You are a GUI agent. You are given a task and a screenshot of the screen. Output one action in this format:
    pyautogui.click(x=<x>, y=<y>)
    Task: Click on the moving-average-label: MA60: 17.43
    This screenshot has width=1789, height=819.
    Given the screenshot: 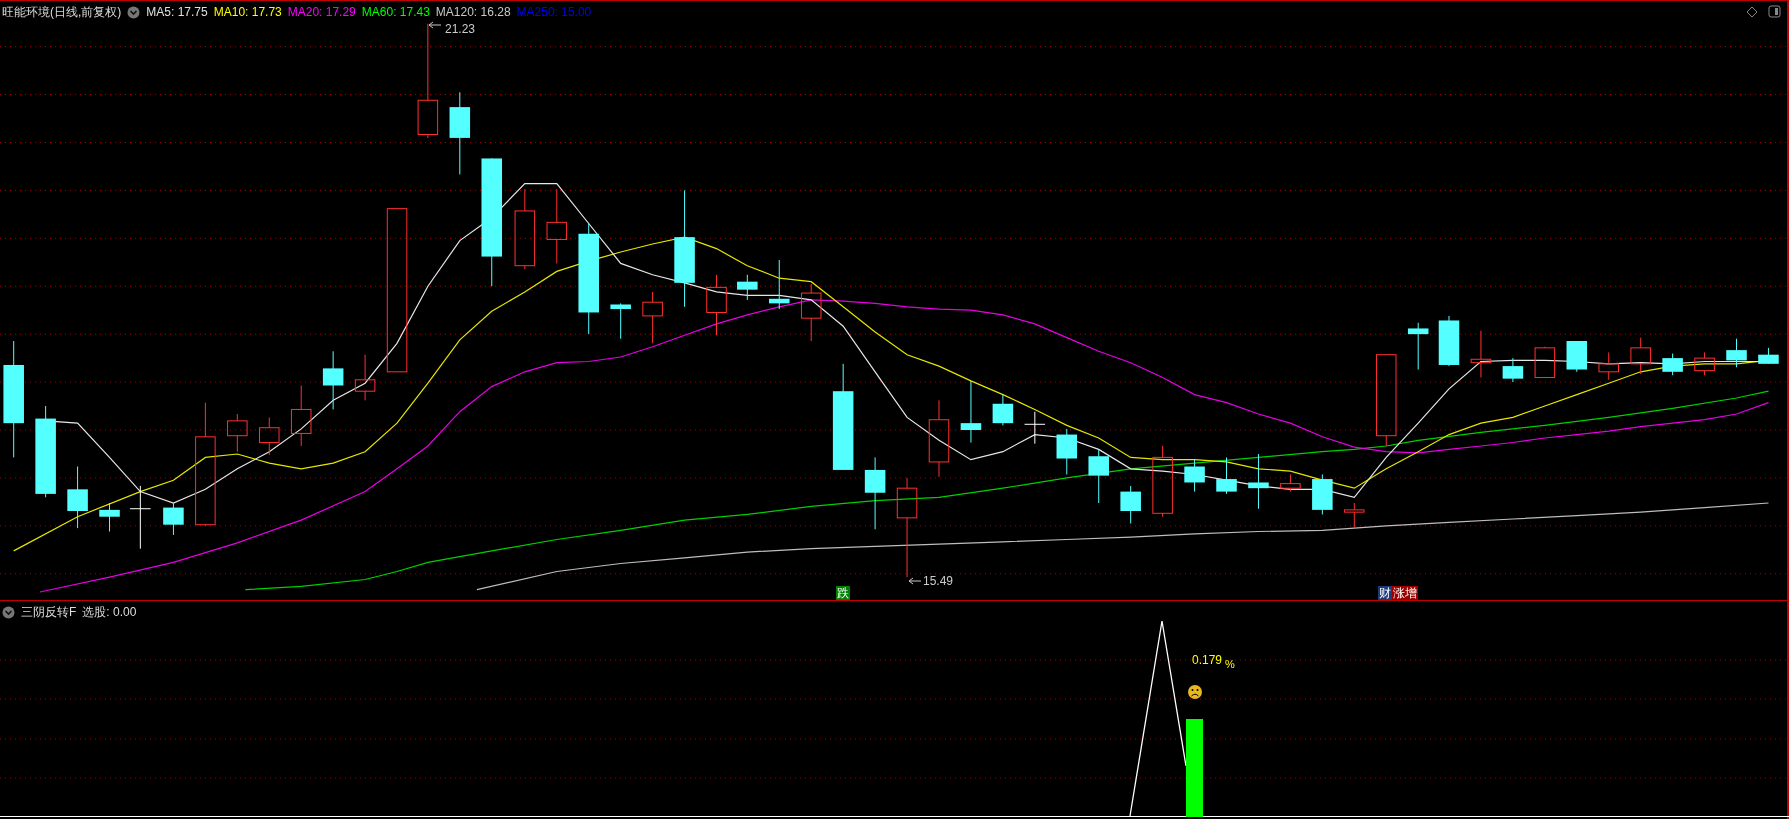 What is the action you would take?
    pyautogui.click(x=395, y=12)
    